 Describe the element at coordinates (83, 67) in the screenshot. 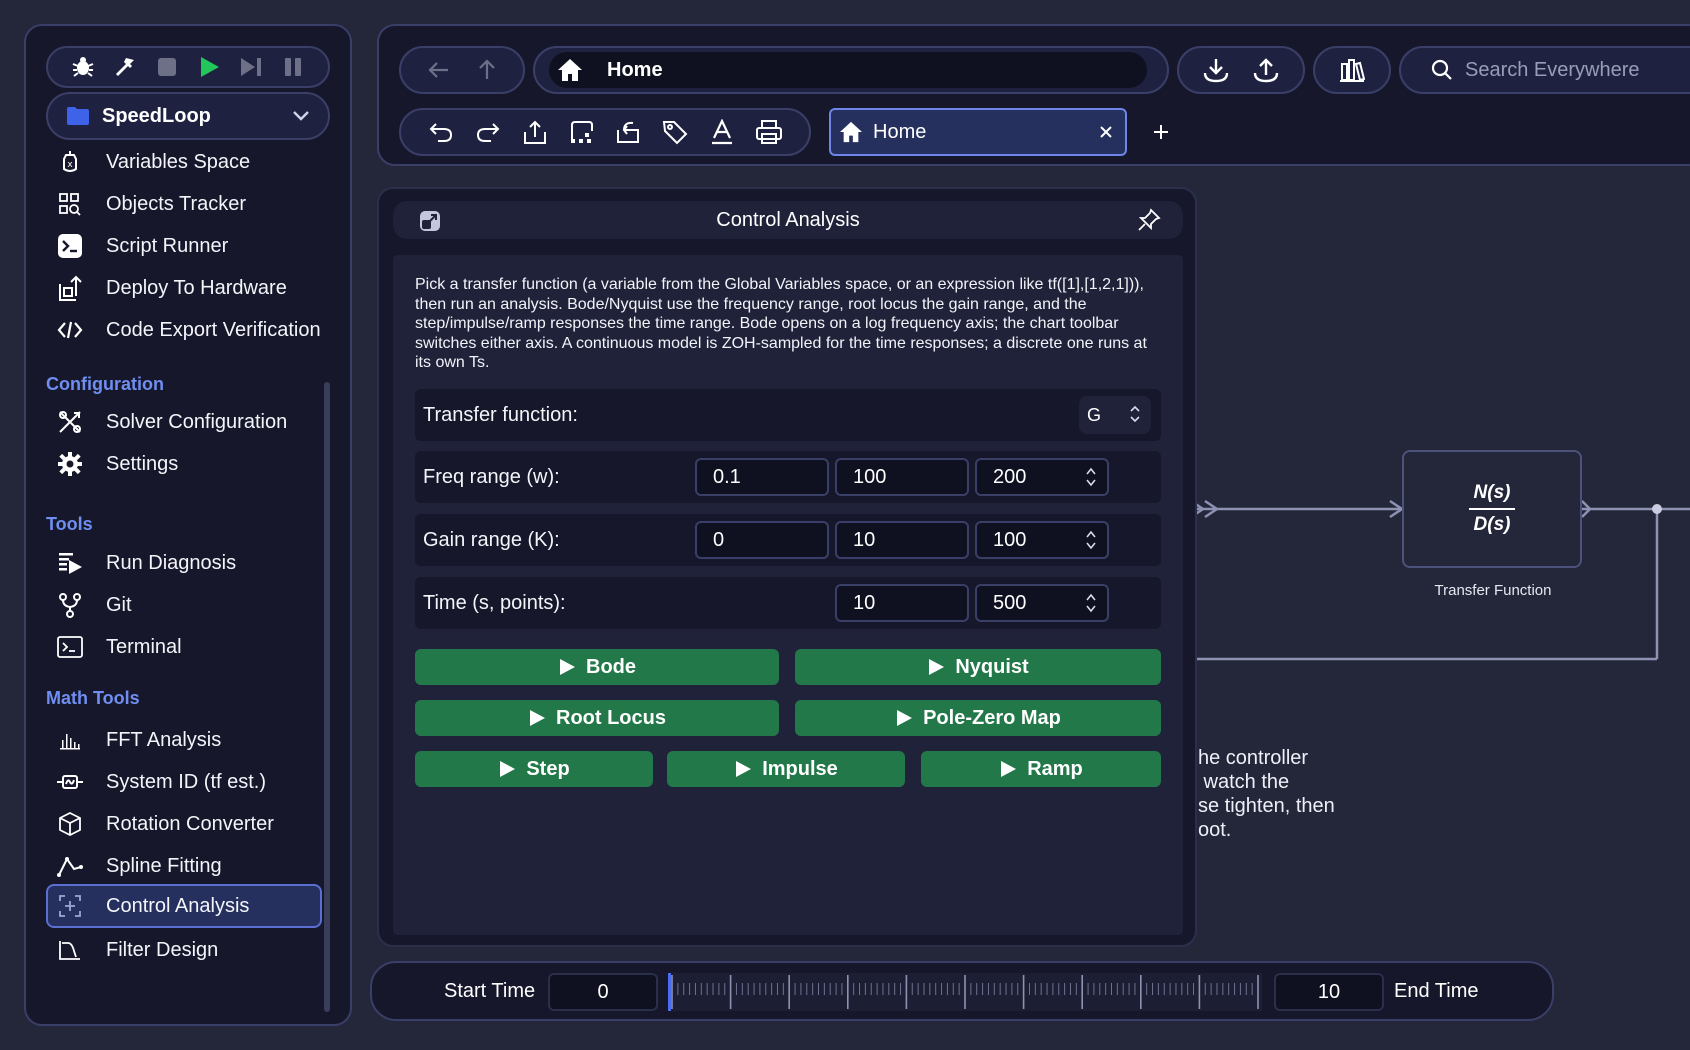

I see `debug-bug-icon` at that location.